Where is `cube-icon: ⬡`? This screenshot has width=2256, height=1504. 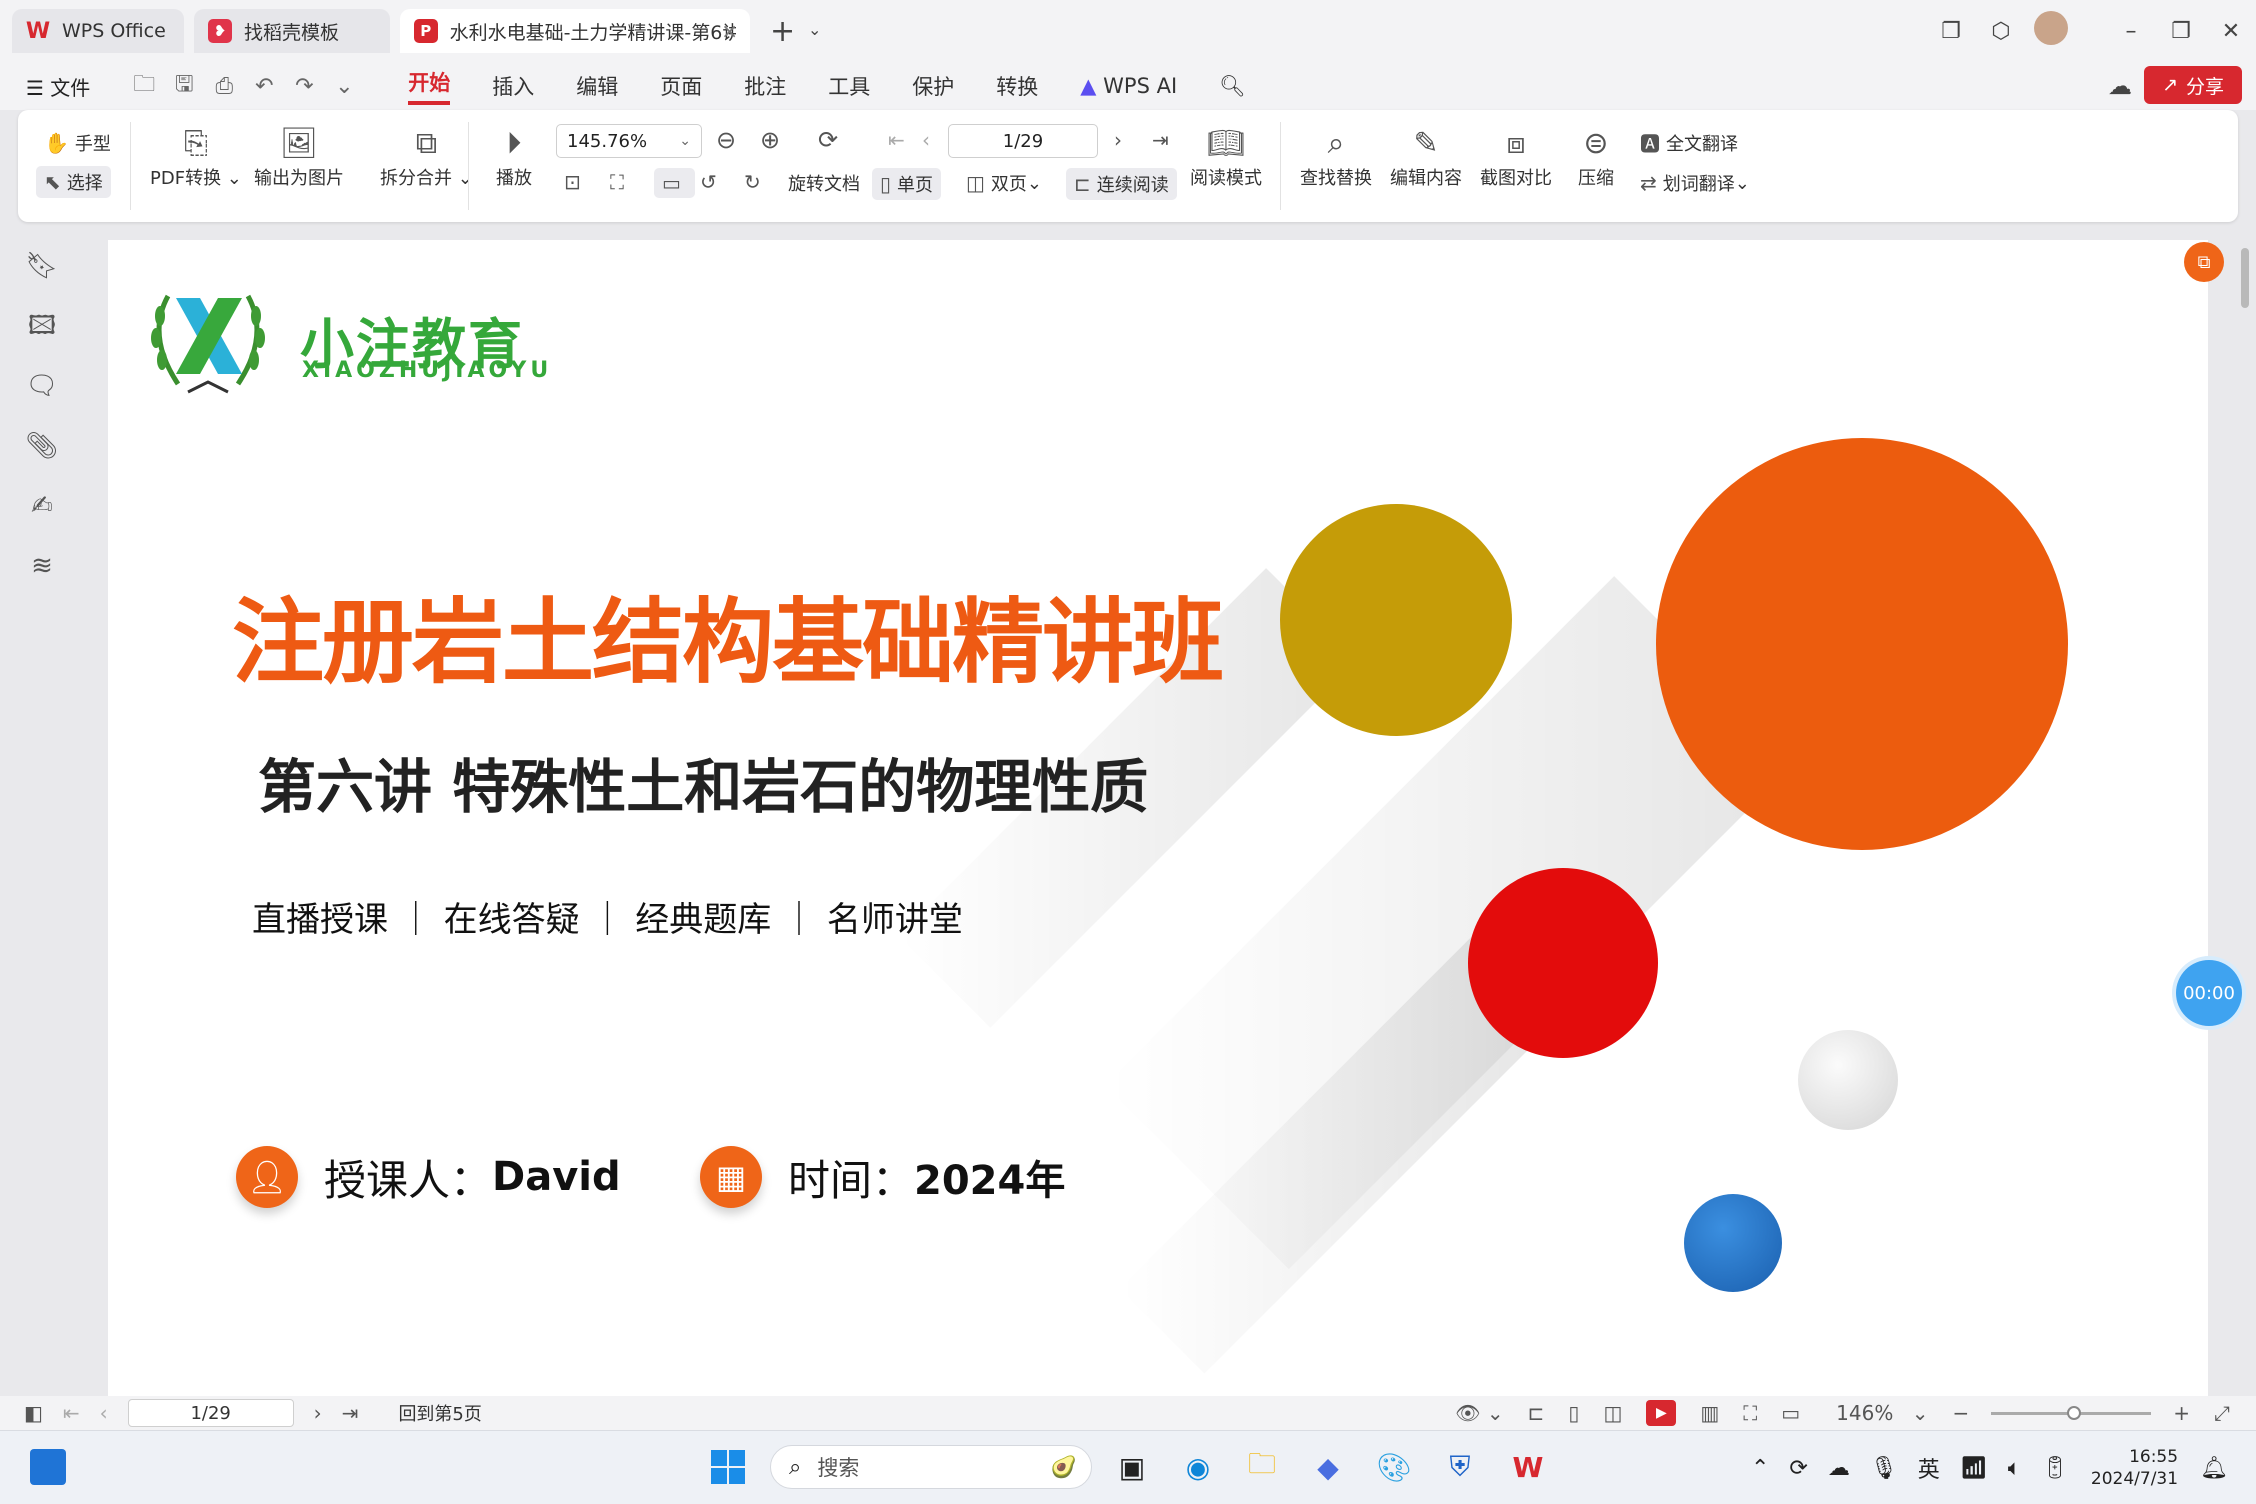 cube-icon: ⬡ is located at coordinates (2001, 31).